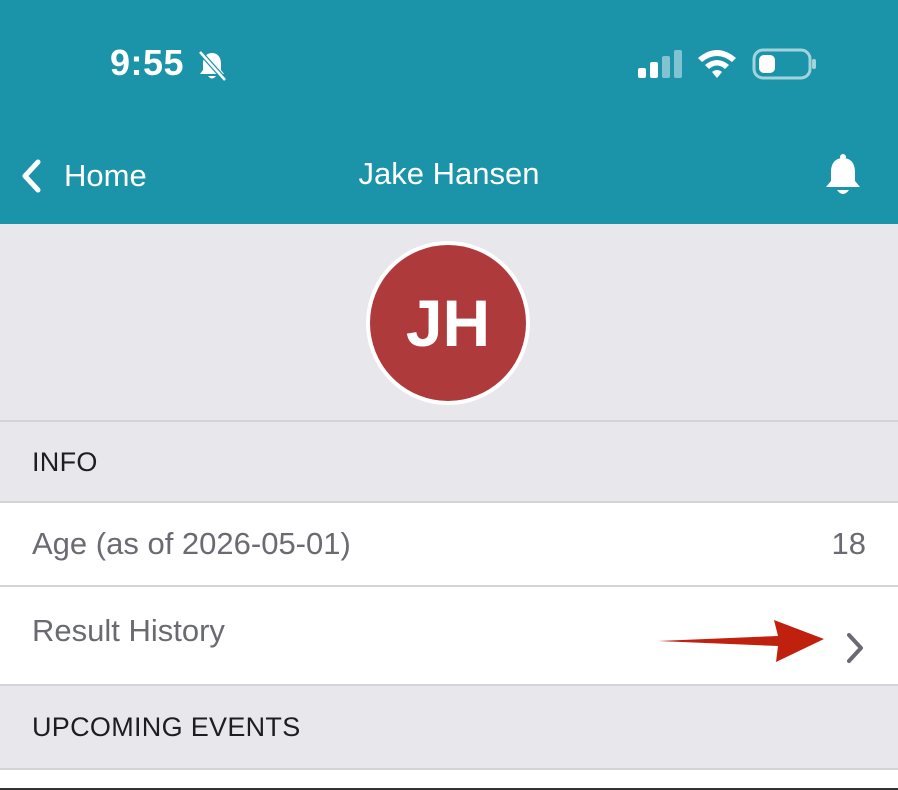  What do you see at coordinates (660, 64) in the screenshot?
I see `cellular-signal-icon` at bounding box center [660, 64].